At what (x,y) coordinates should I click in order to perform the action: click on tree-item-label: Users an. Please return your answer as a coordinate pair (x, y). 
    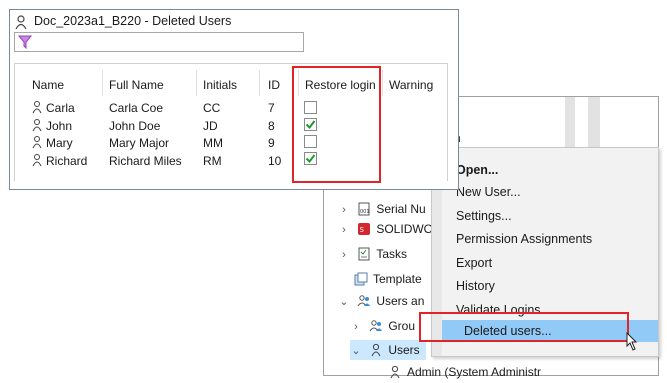
    Looking at the image, I should click on (400, 301).